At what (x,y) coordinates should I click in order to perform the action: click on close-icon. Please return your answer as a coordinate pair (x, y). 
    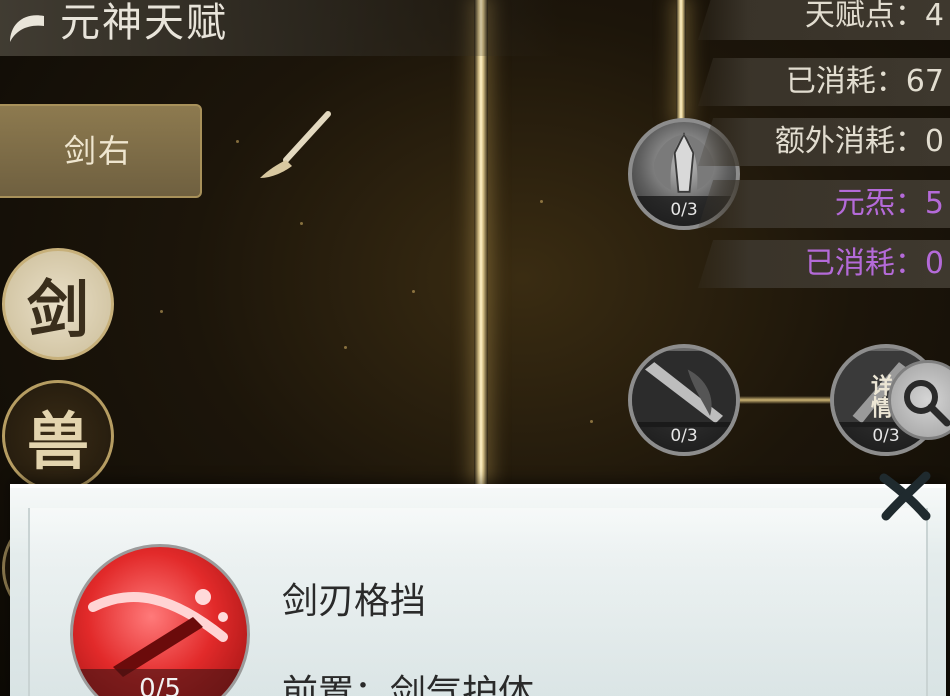
    Looking at the image, I should click on (905, 496).